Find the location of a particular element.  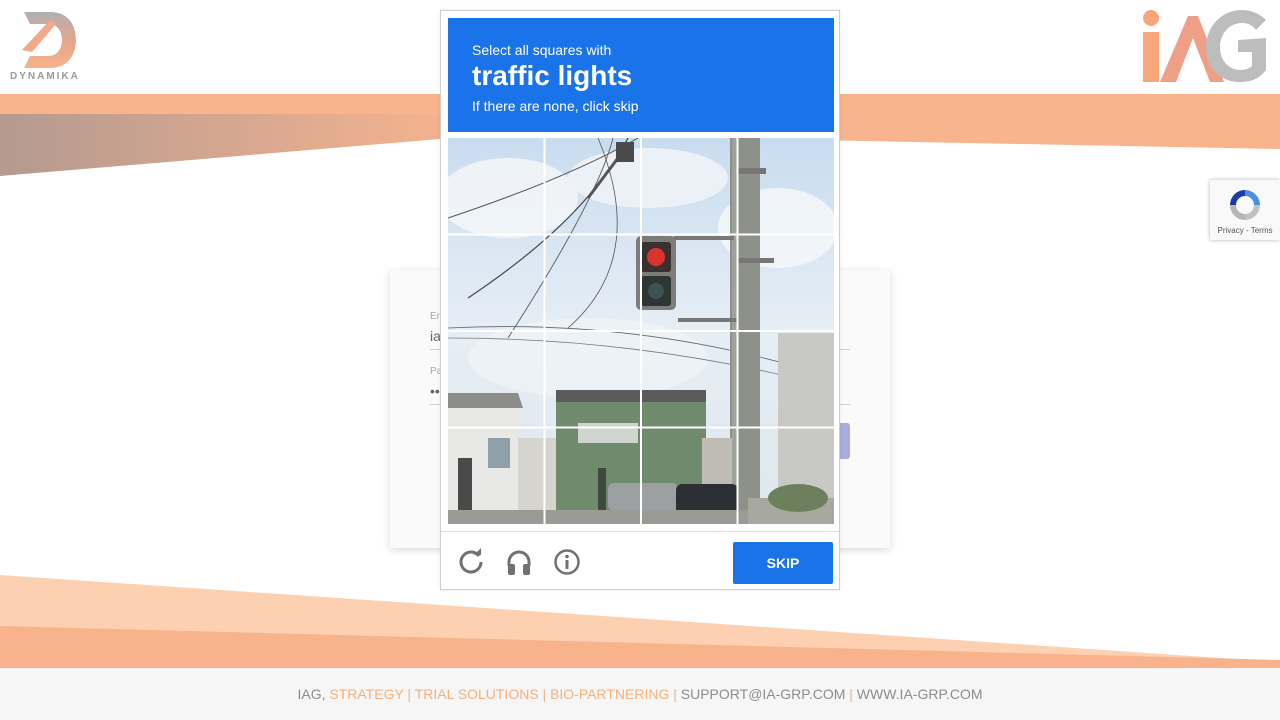

password-field: •• is located at coordinates (435, 391).